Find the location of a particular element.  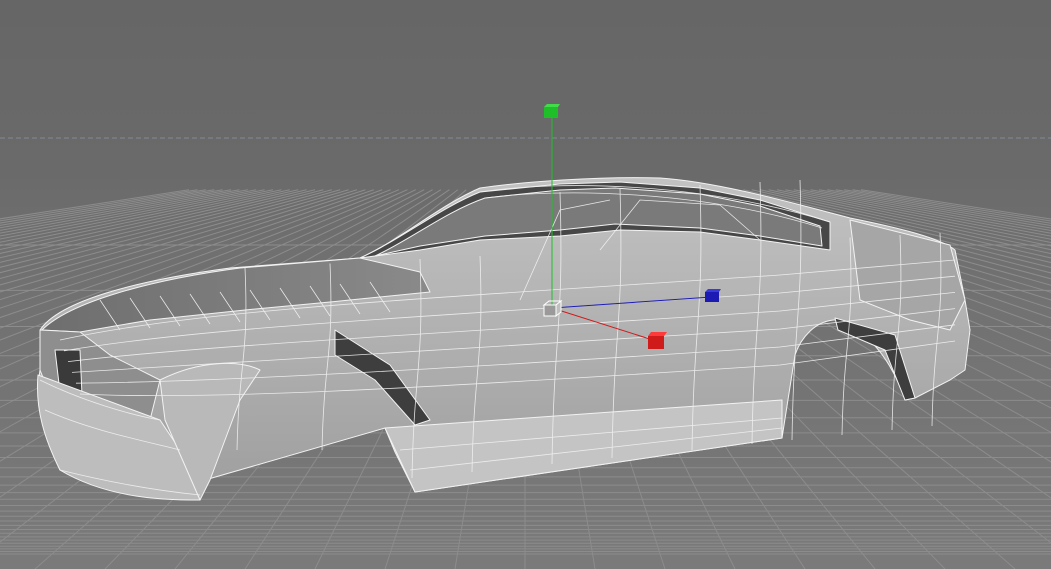

z-axis-handle-icon is located at coordinates (713, 295).